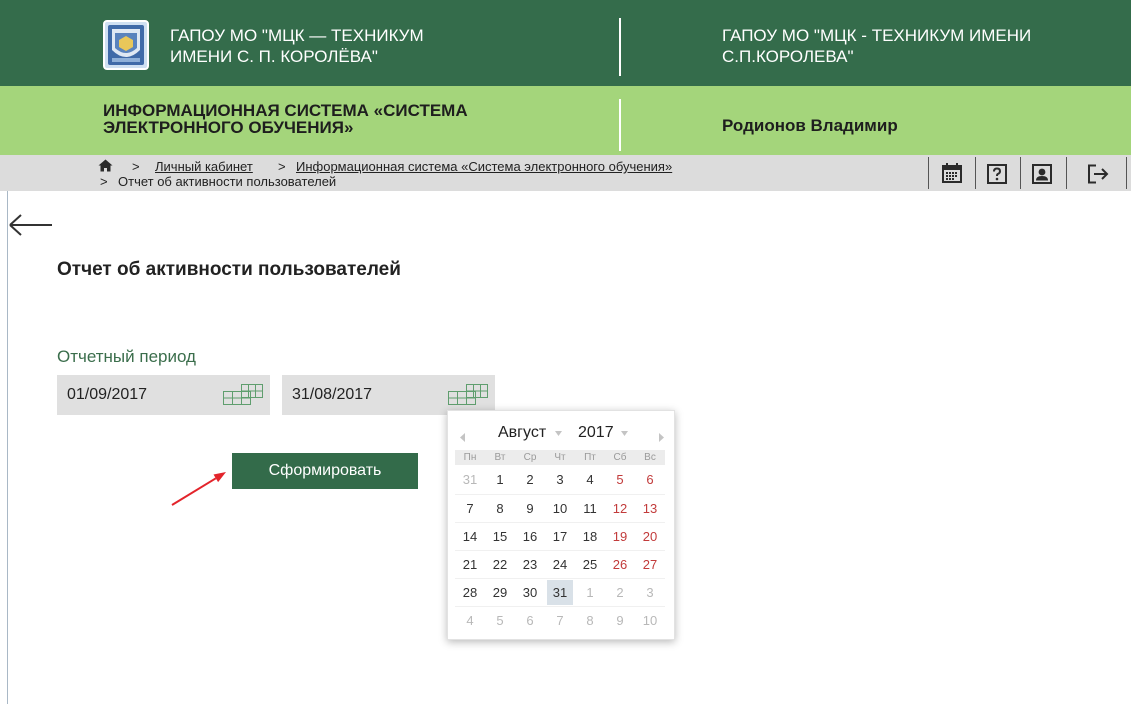 This screenshot has width=1131, height=704. What do you see at coordinates (227, 181) in the screenshot?
I see `breadcrumb-current: Отчет об активности пользователей` at bounding box center [227, 181].